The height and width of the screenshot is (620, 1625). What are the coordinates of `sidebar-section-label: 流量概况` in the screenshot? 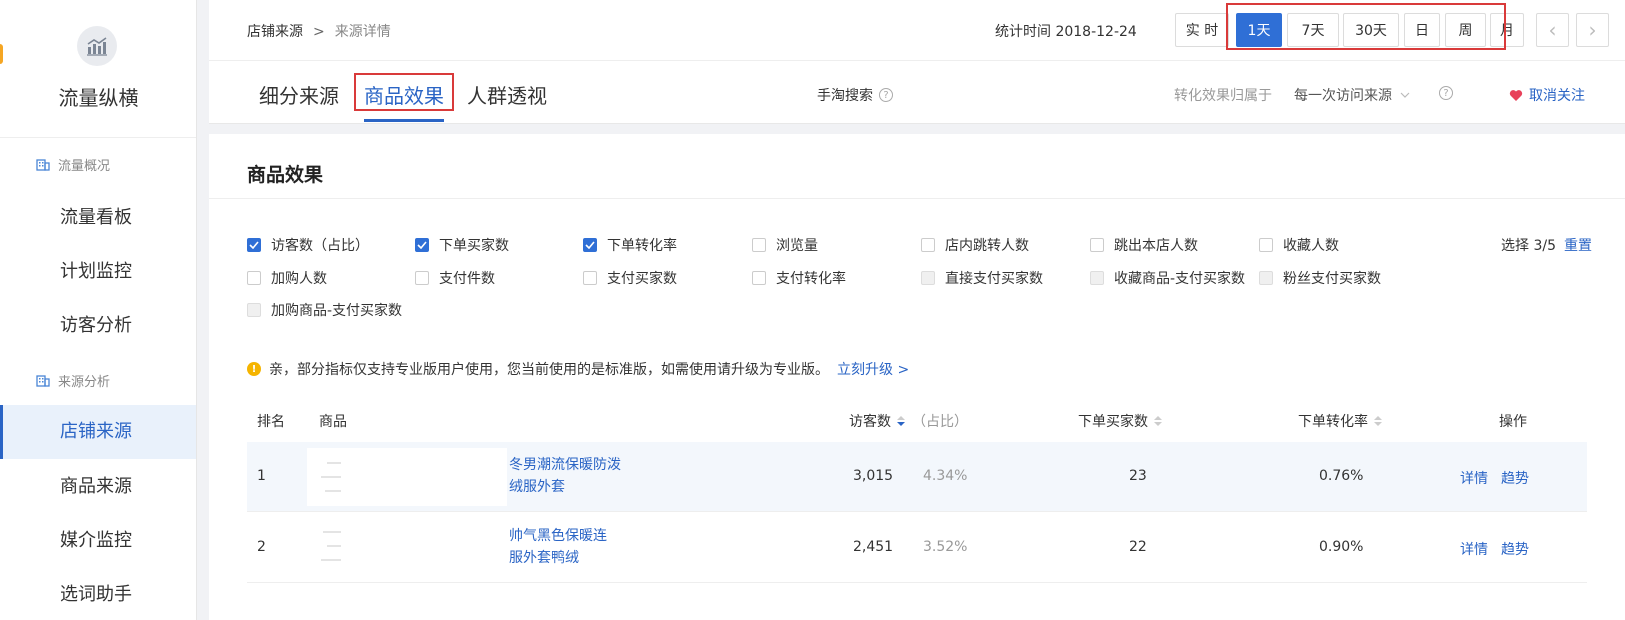 It's located at (84, 166).